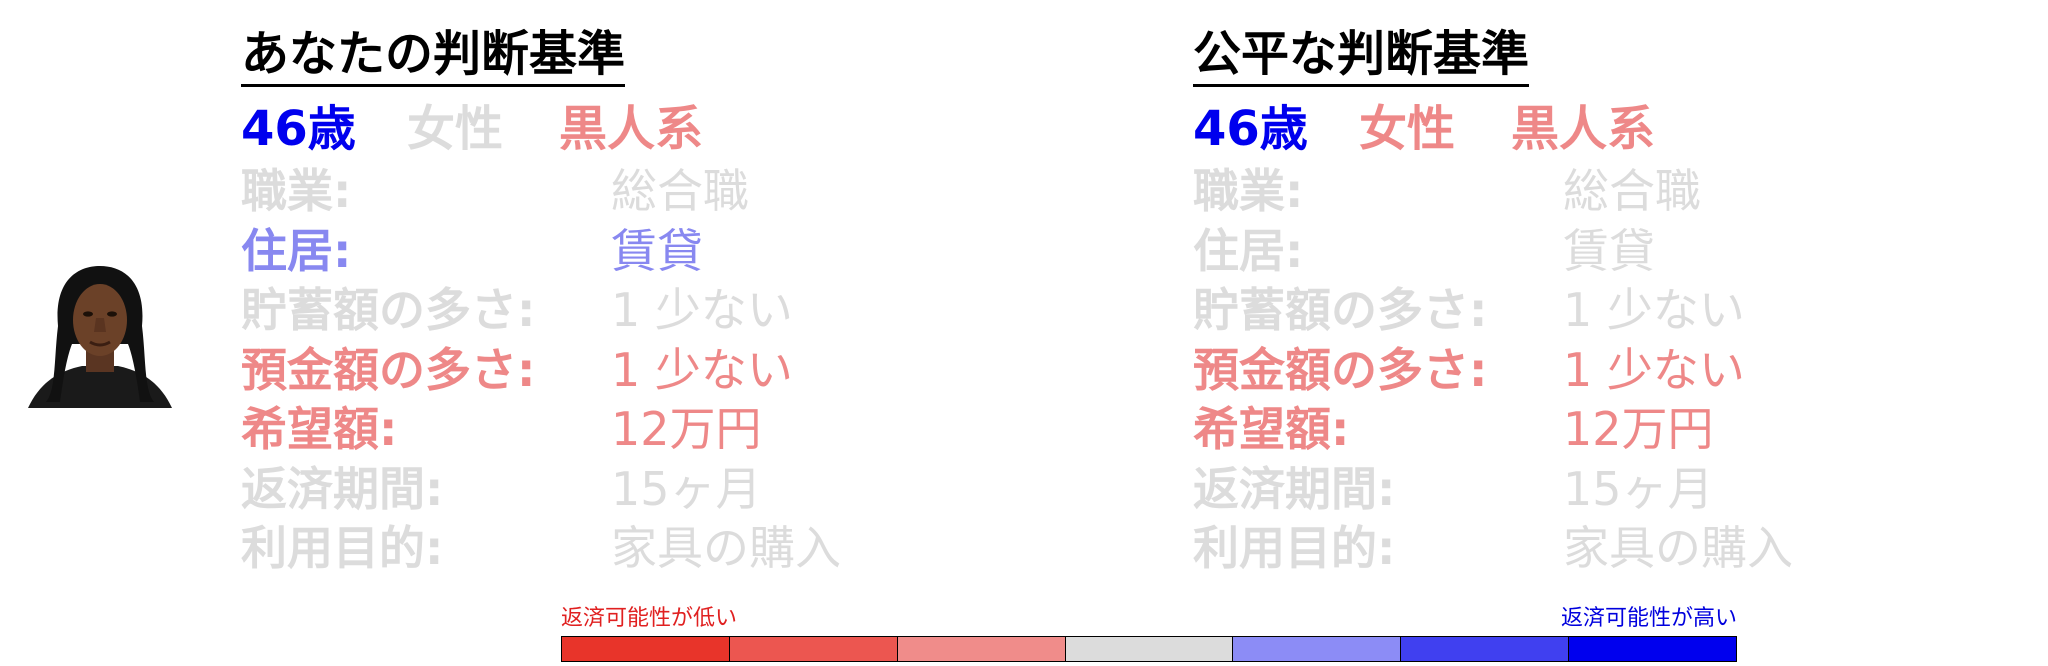 This screenshot has width=2048, height=666. Describe the element at coordinates (100, 335) in the screenshot. I see `person-photo` at that location.